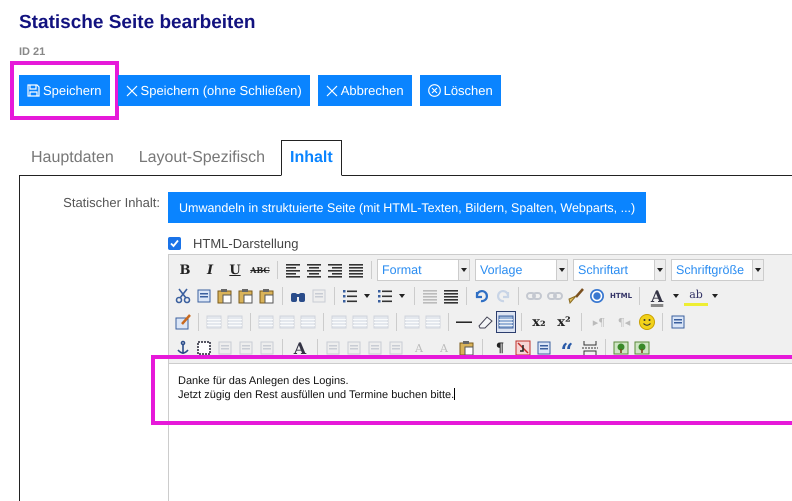  I want to click on close-button: Abbrechen, so click(365, 90).